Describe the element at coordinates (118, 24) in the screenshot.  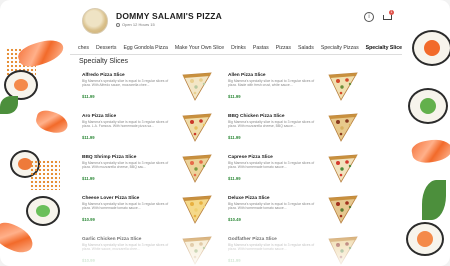
I see `clock-icon` at that location.